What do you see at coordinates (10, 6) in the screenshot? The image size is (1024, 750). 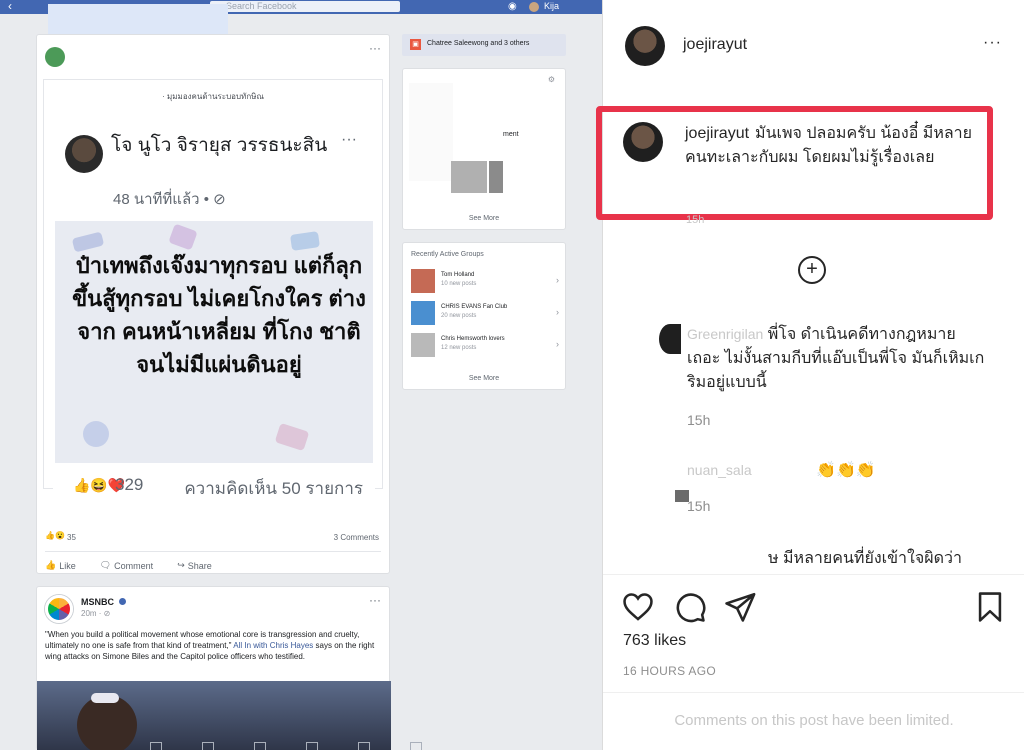 I see `chevron-left-icon: ‹` at bounding box center [10, 6].